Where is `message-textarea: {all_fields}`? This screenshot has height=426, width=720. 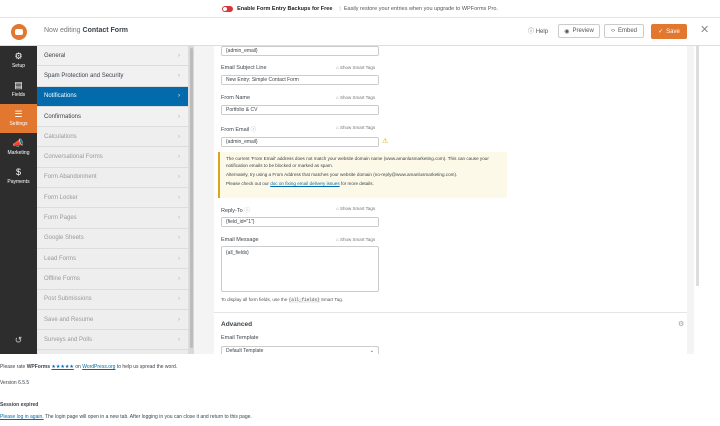
message-textarea: {all_fields} is located at coordinates (300, 269).